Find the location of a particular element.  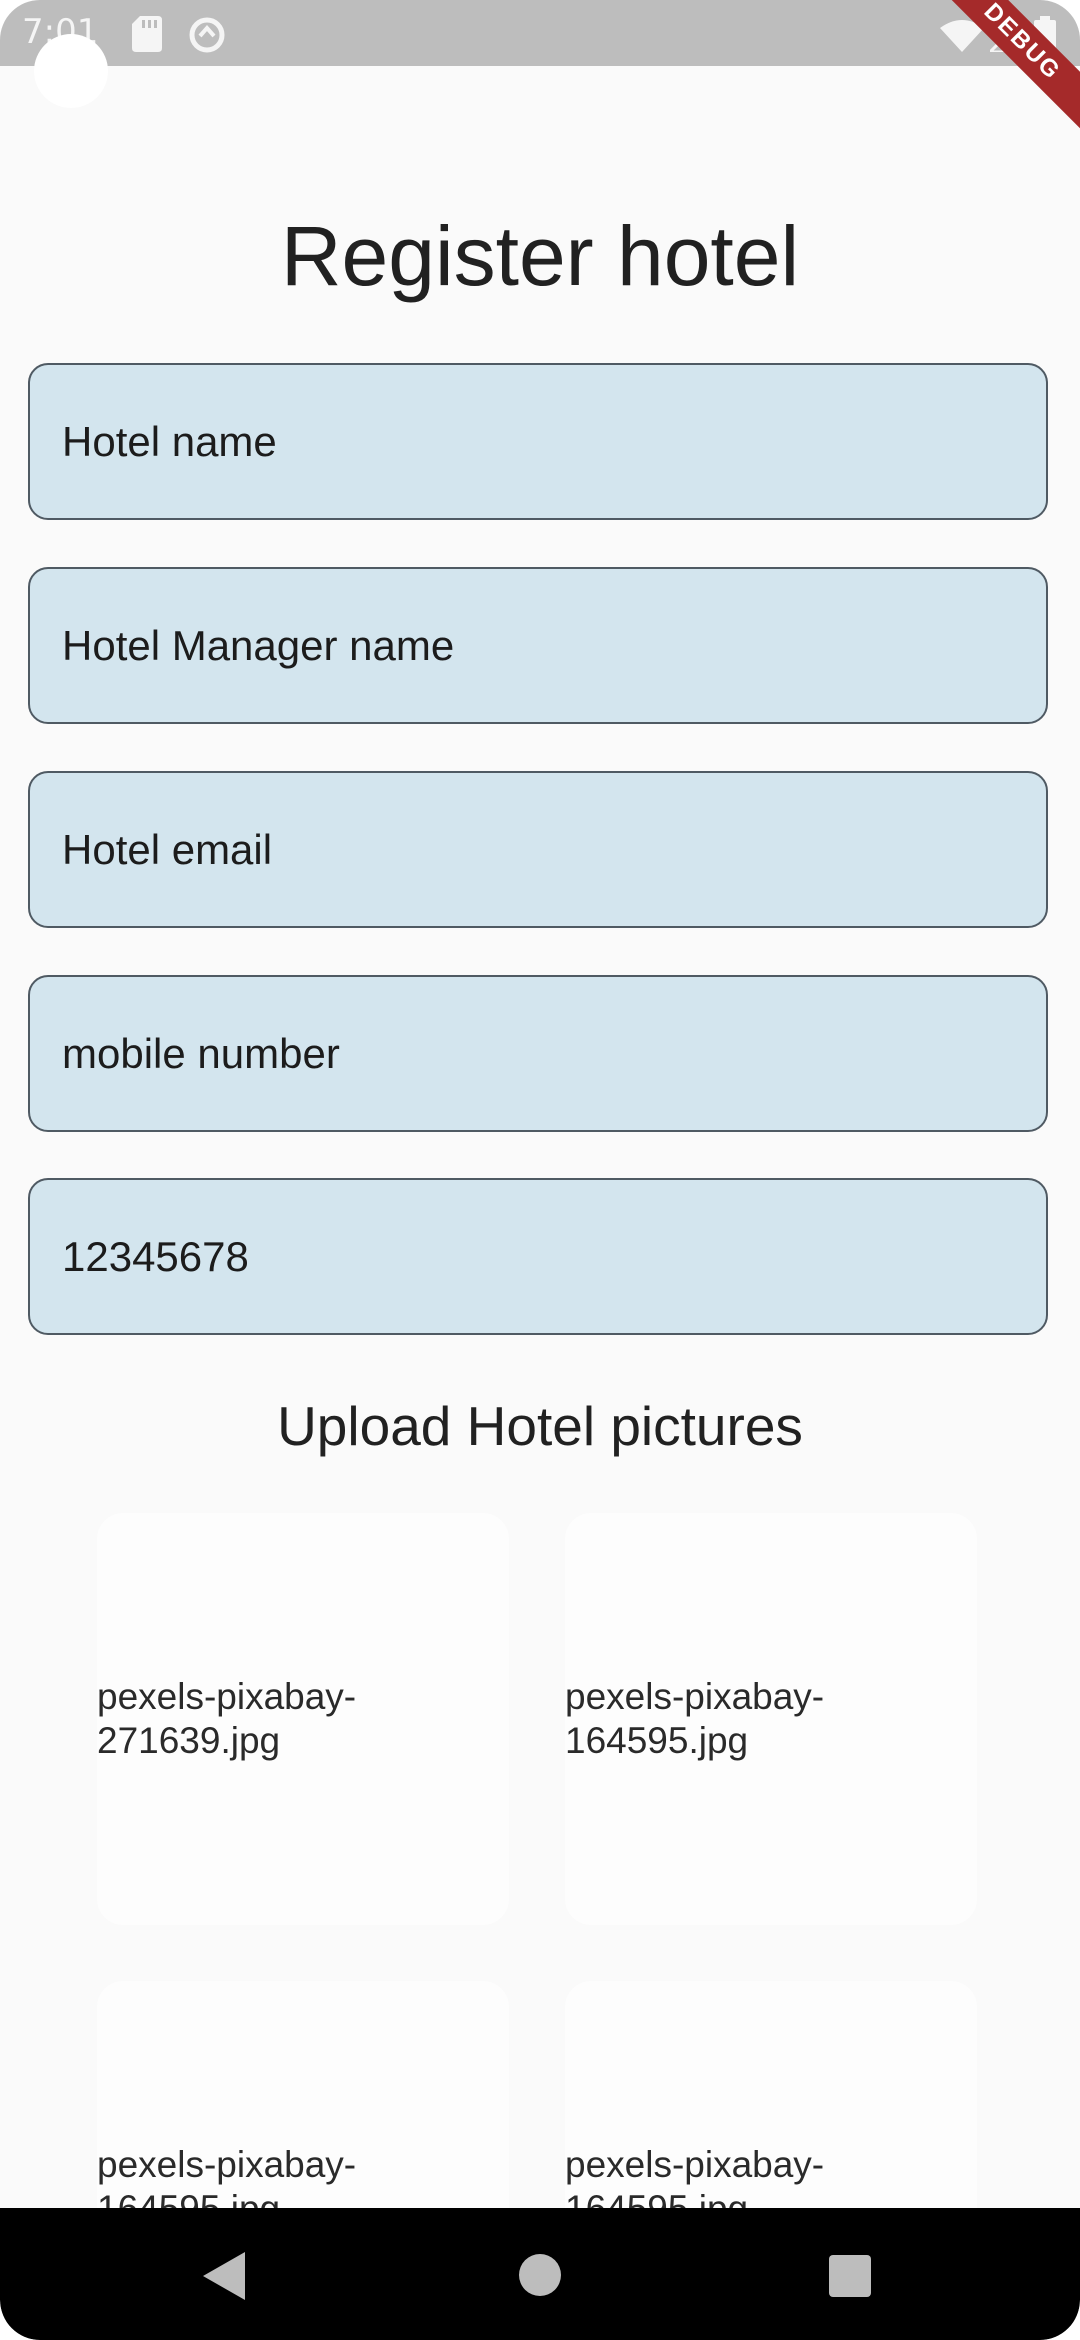

picture-filename: pexels-pixabay-271639.jpg is located at coordinates (227, 1718).